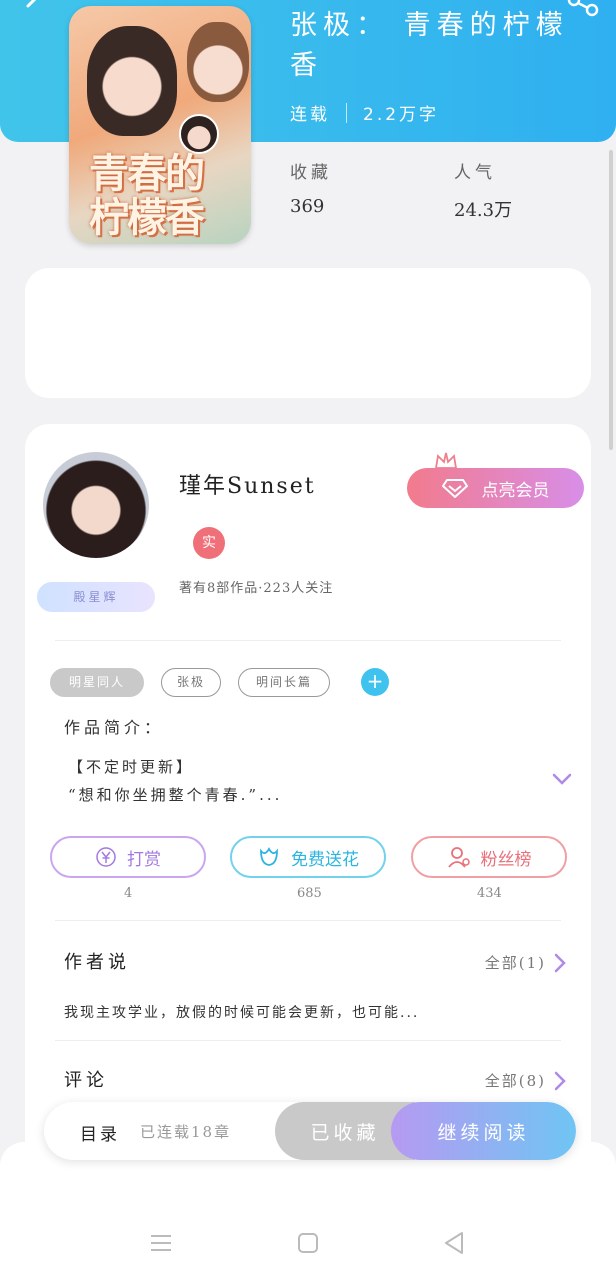  Describe the element at coordinates (455, 1243) in the screenshot. I see `back-nav-icon` at that location.